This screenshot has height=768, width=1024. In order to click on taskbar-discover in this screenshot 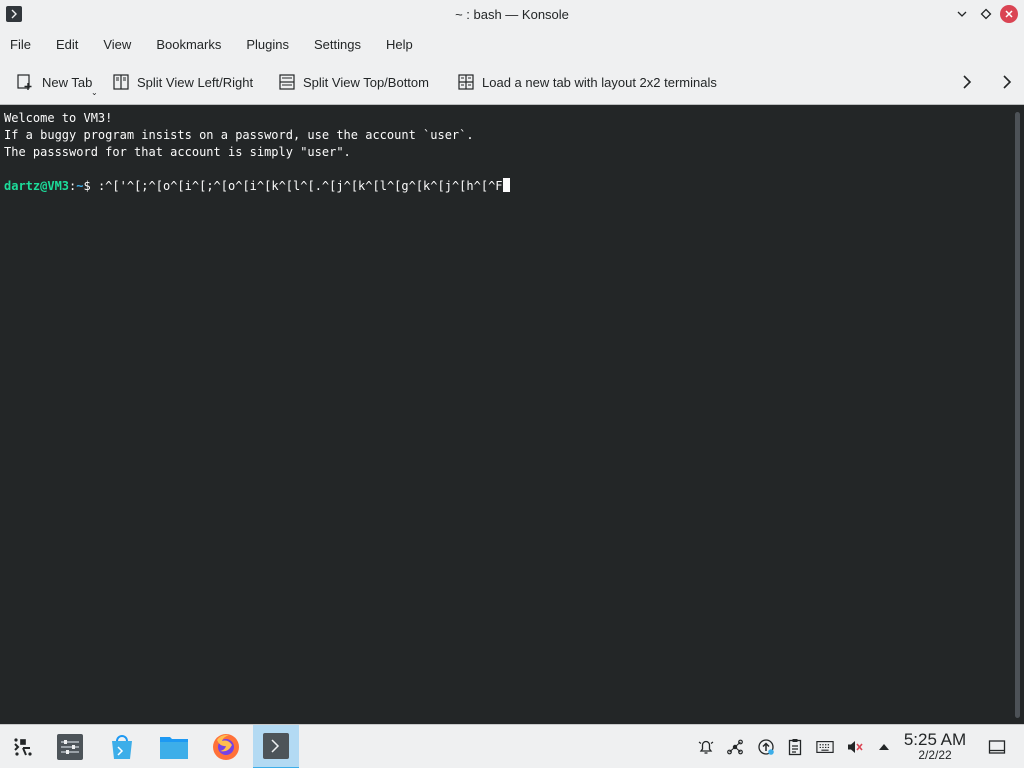, I will do `click(122, 746)`.